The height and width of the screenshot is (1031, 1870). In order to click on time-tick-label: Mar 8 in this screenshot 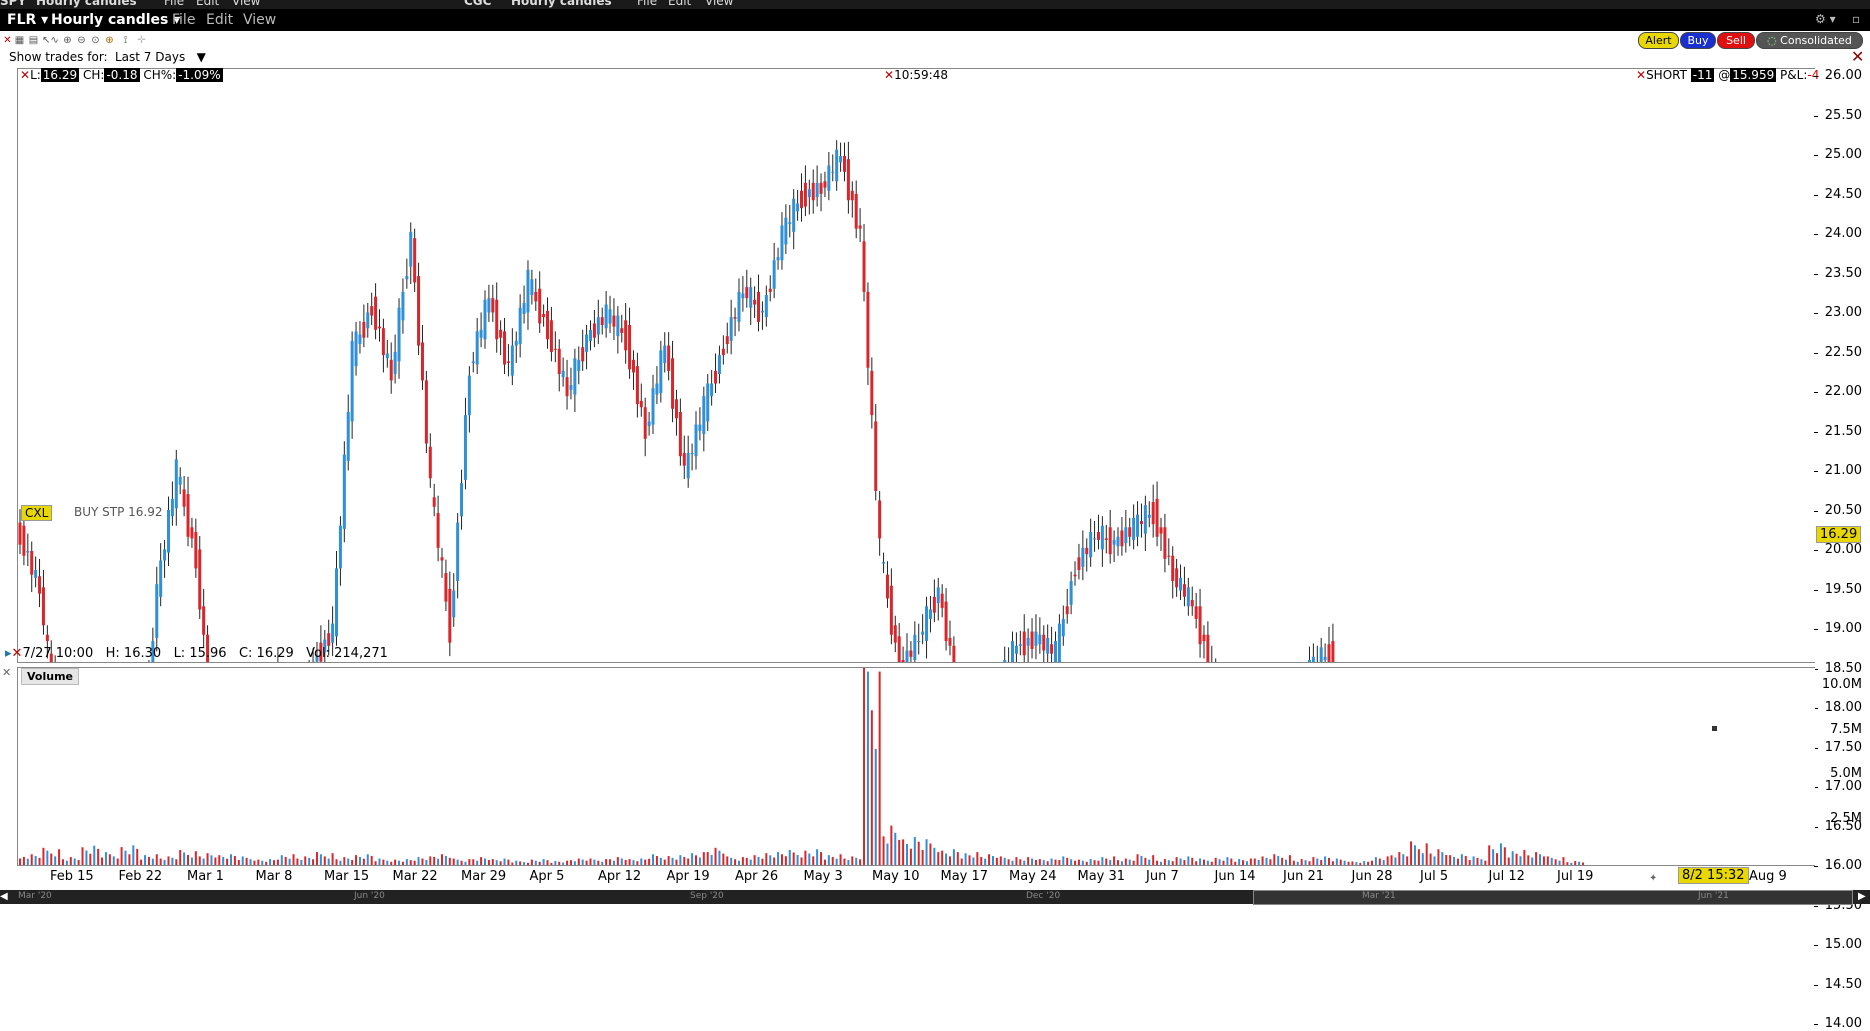, I will do `click(274, 876)`.